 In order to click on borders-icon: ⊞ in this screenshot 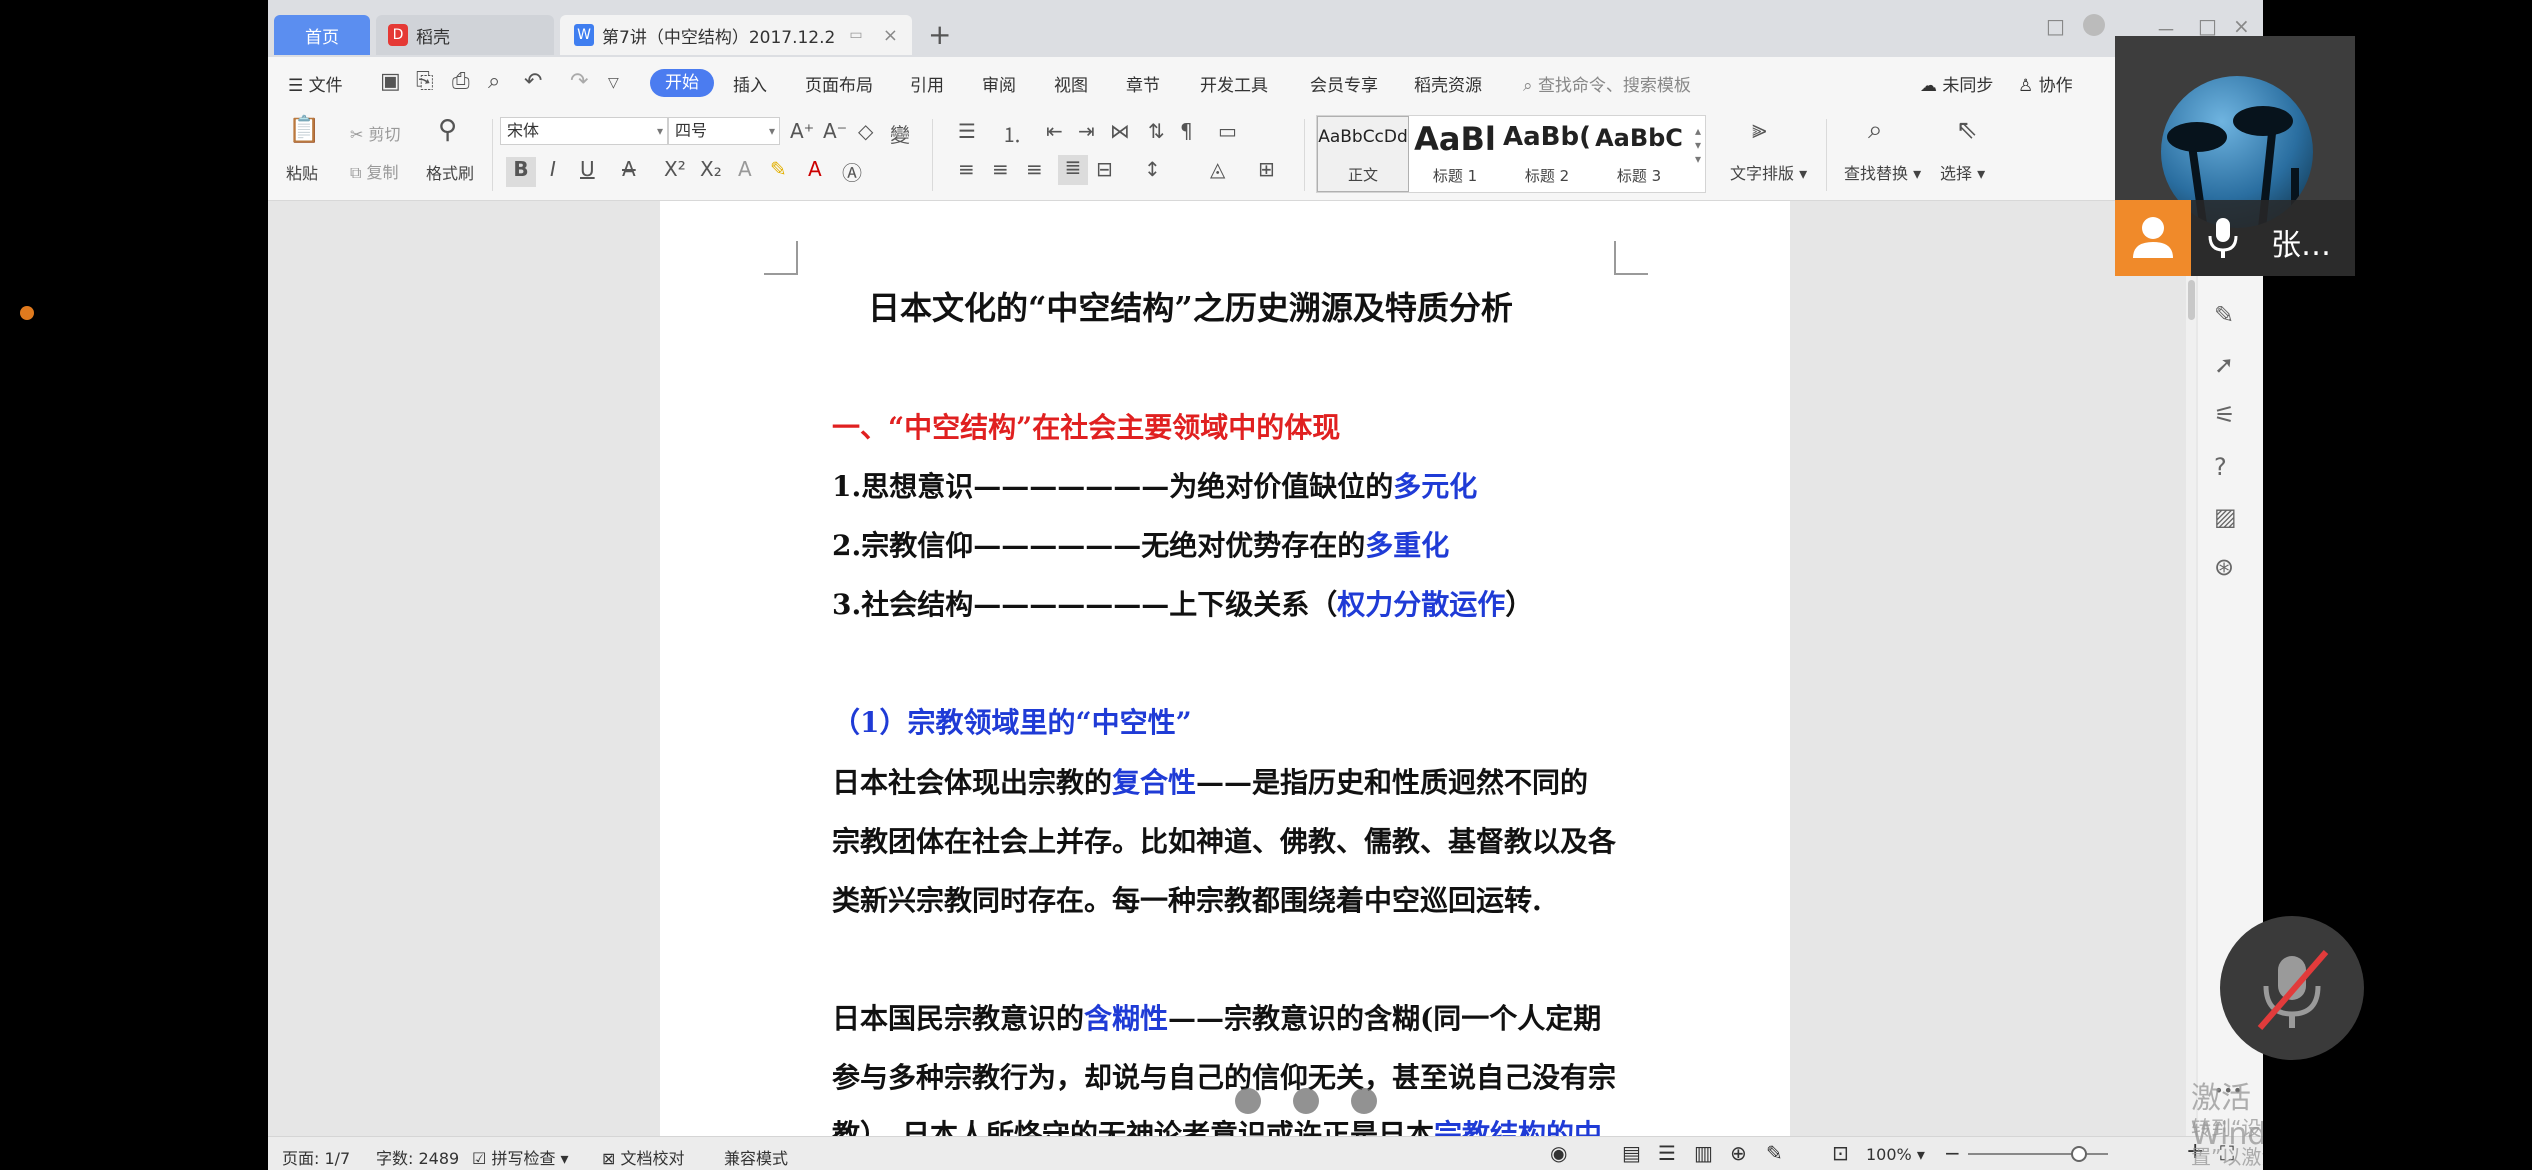, I will do `click(1266, 169)`.